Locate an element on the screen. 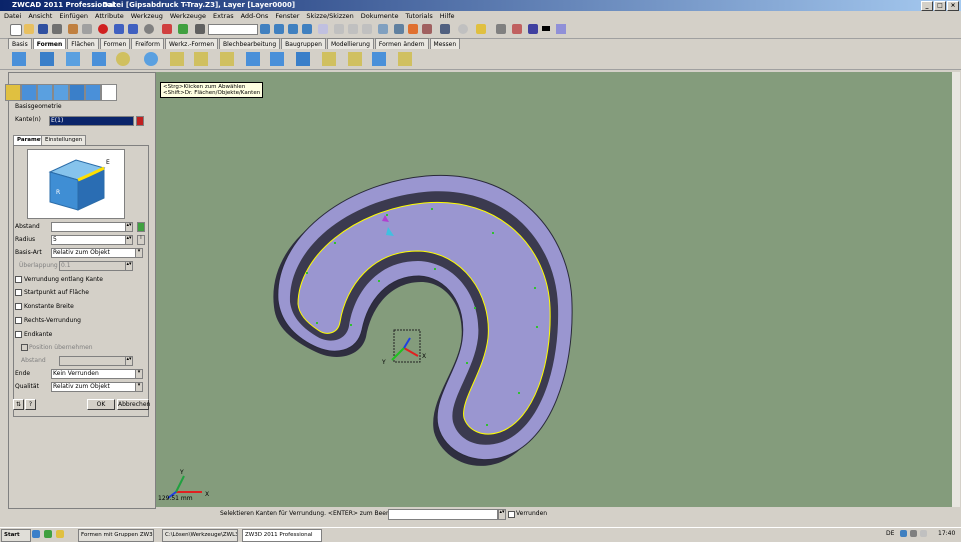 The width and height of the screenshot is (961, 542). abstand-spin: ▴▾ is located at coordinates (129, 227).